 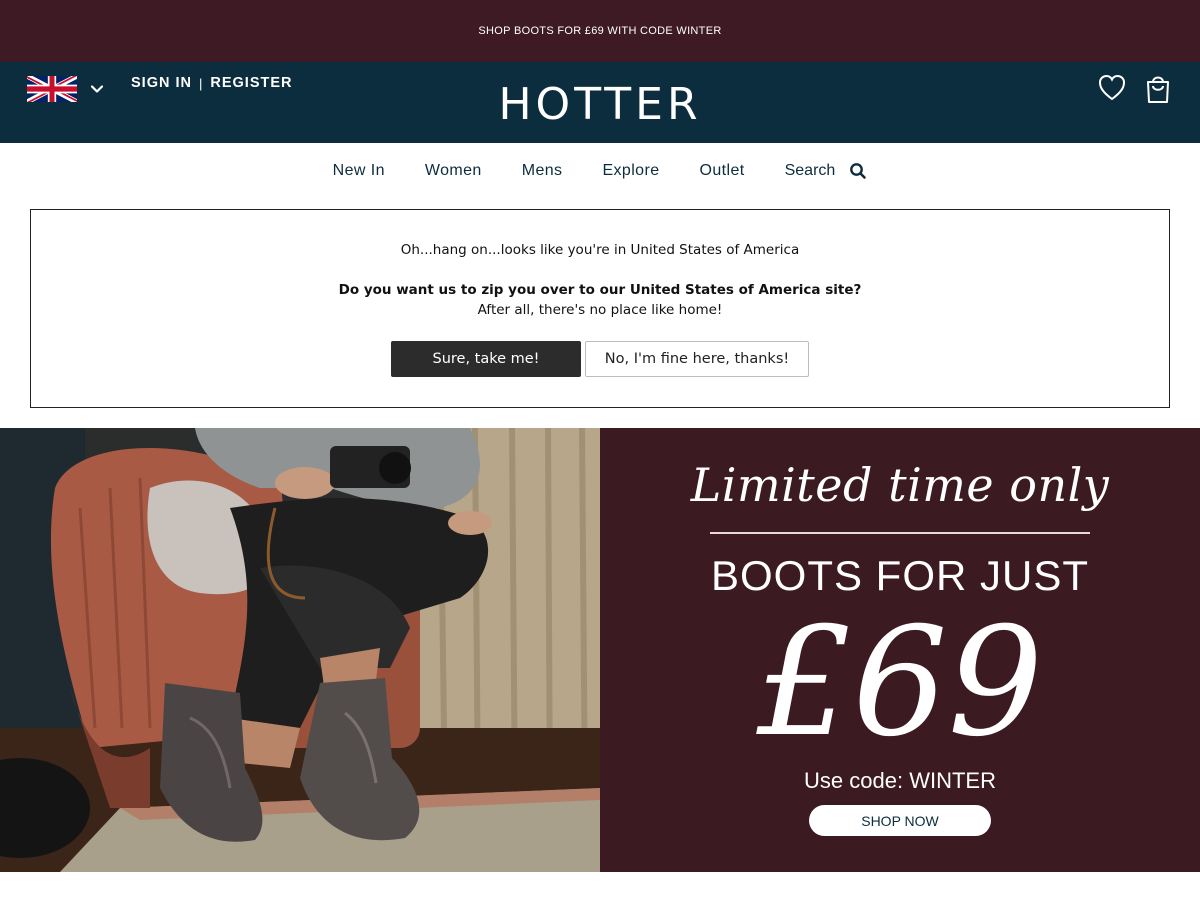 What do you see at coordinates (722, 171) in the screenshot?
I see `nav-item-outlet: Outlet` at bounding box center [722, 171].